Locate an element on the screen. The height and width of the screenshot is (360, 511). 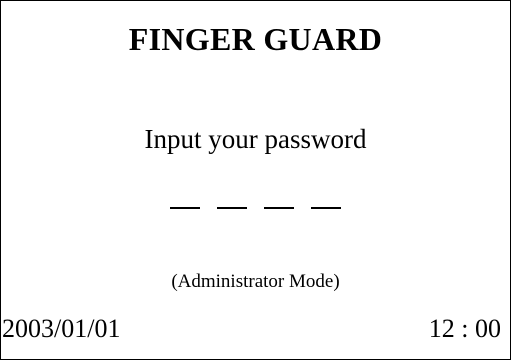
time-display: 12 : 00 is located at coordinates (464, 328).